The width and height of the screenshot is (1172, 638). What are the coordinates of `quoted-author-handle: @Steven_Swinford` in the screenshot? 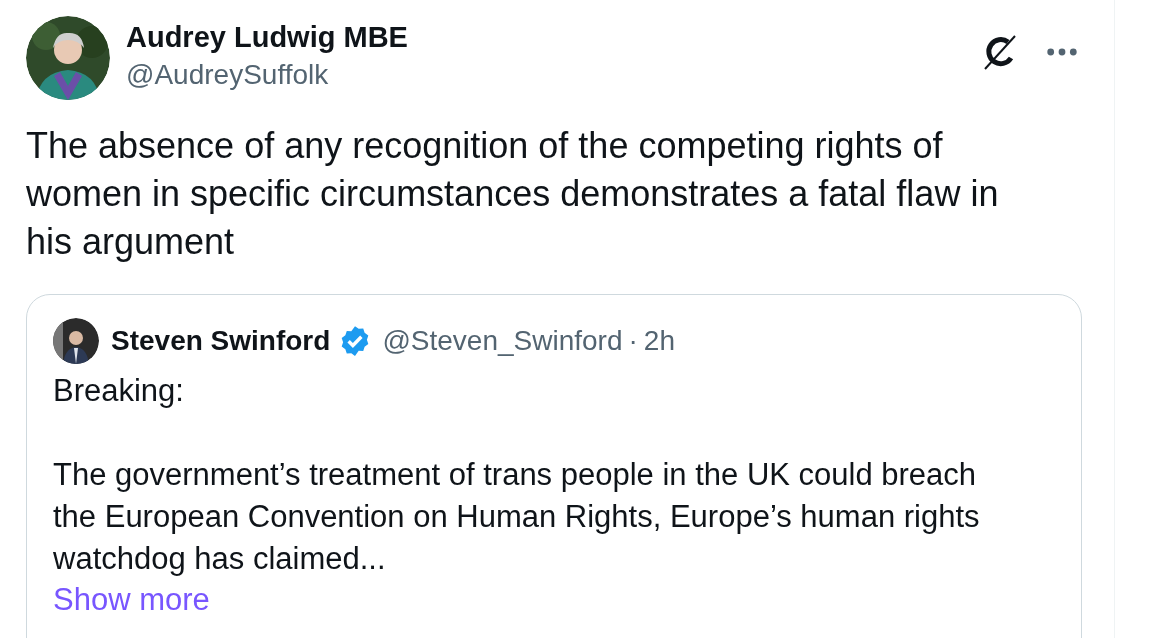 It's located at (502, 341).